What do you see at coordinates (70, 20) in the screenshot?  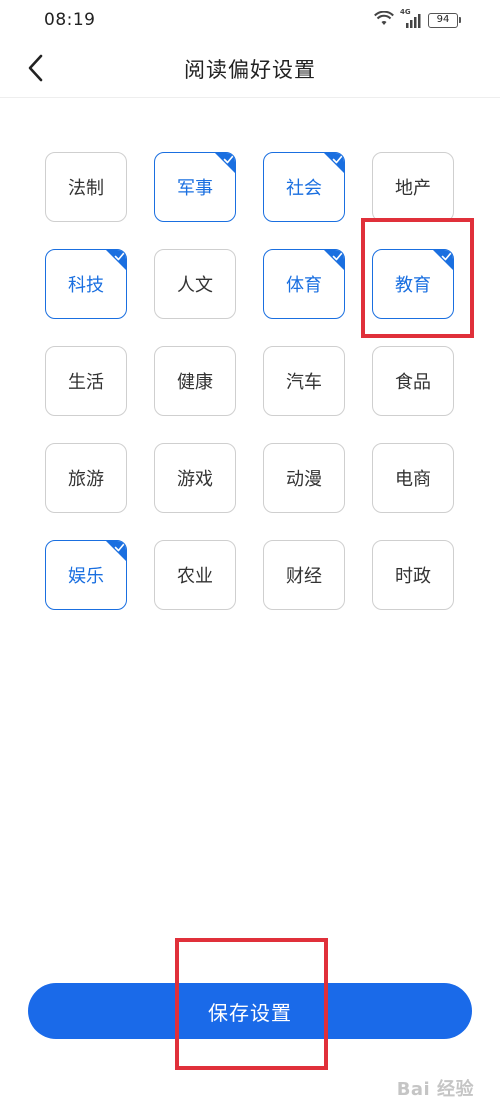 I see `status-time: 08:19` at bounding box center [70, 20].